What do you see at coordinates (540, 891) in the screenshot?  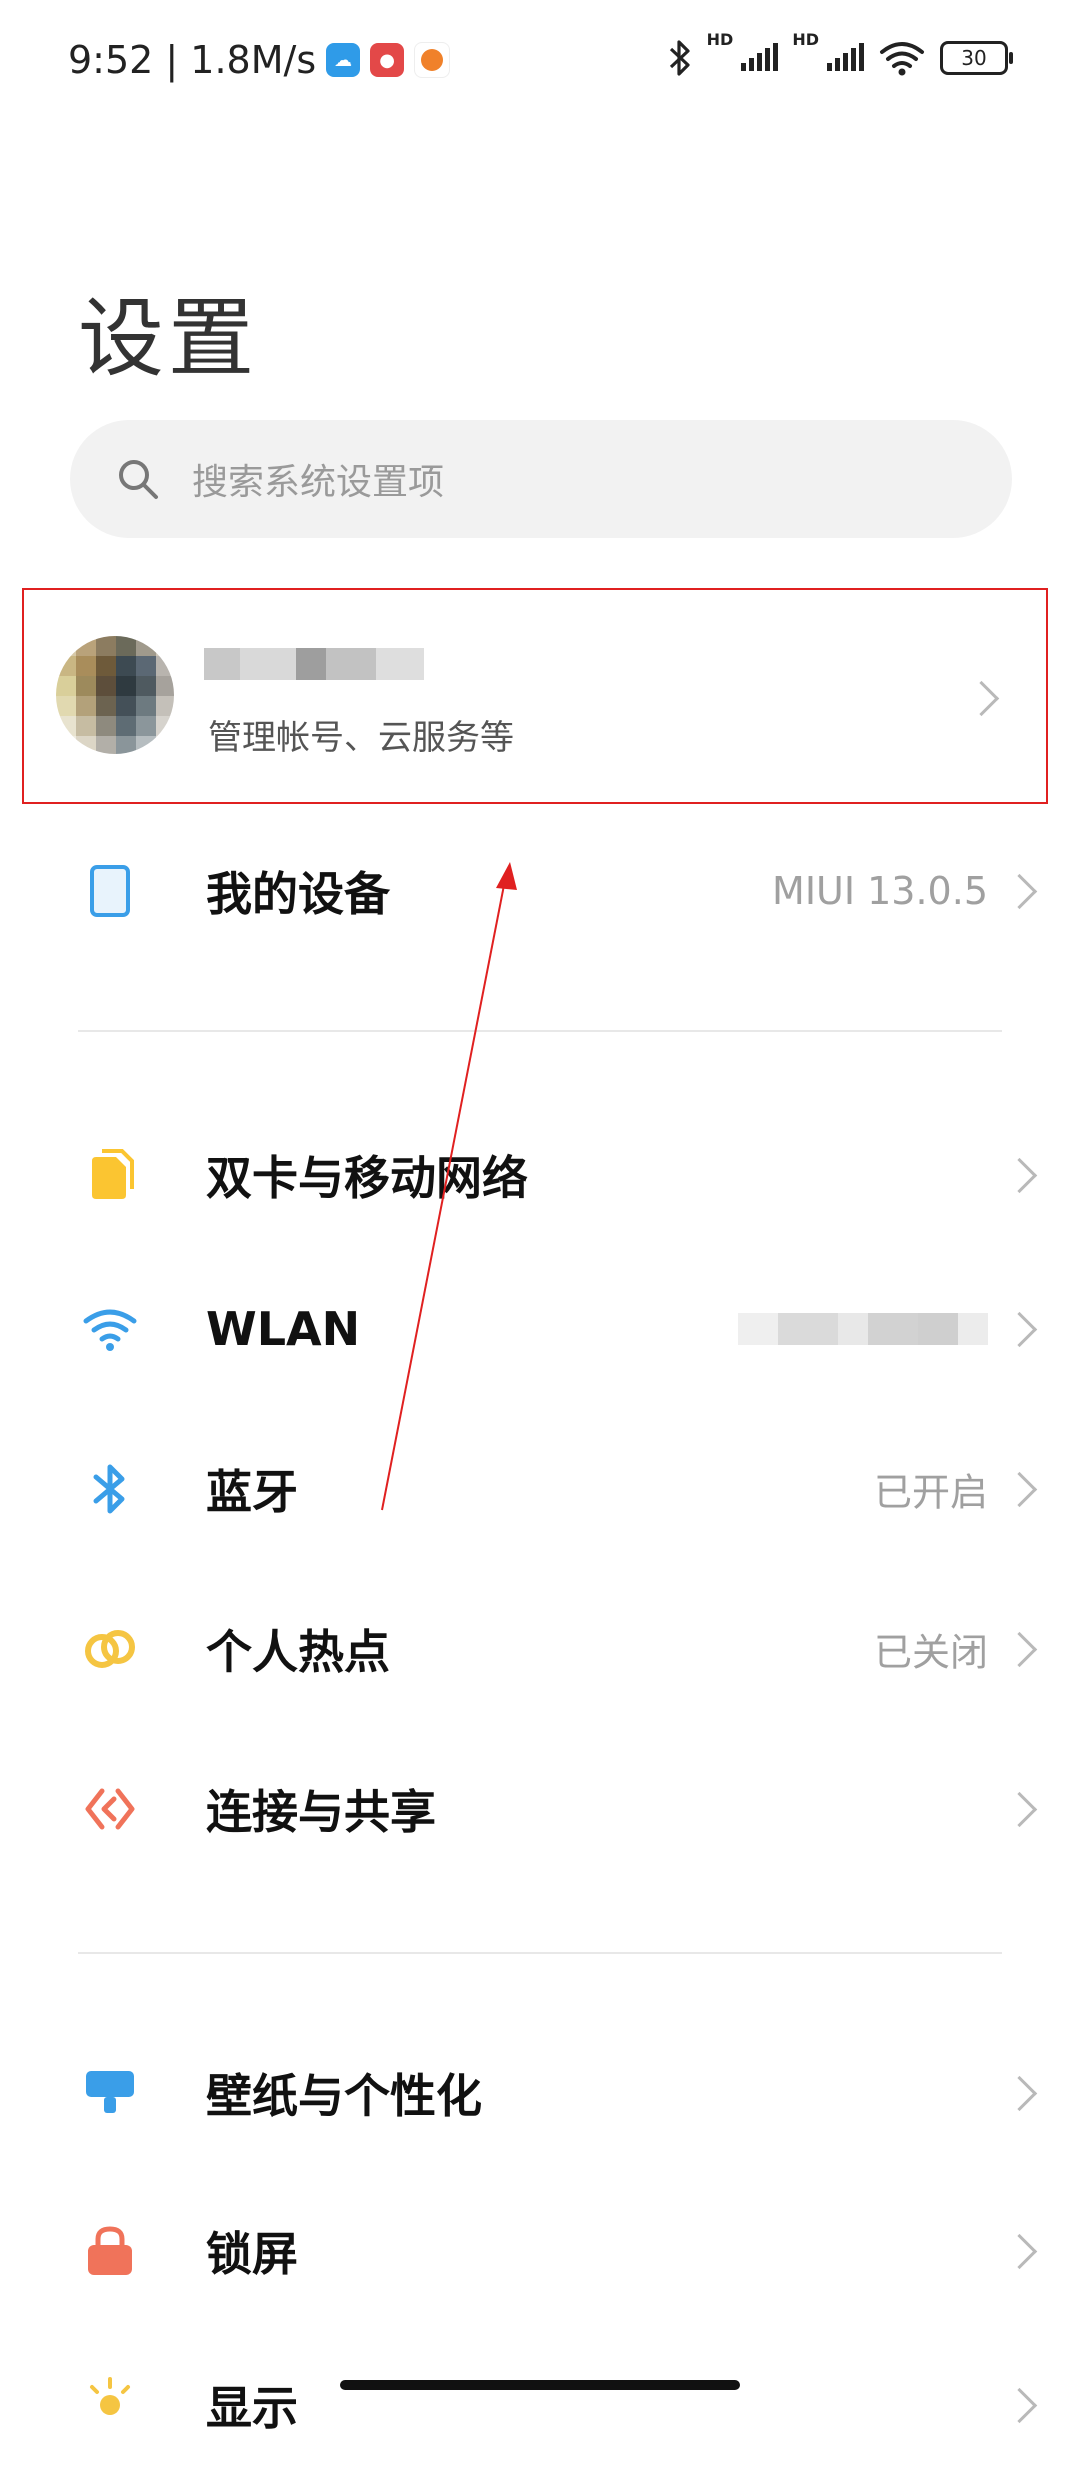 I see `settings-item-my-device: 我的设备 MIUI 13.0.5` at bounding box center [540, 891].